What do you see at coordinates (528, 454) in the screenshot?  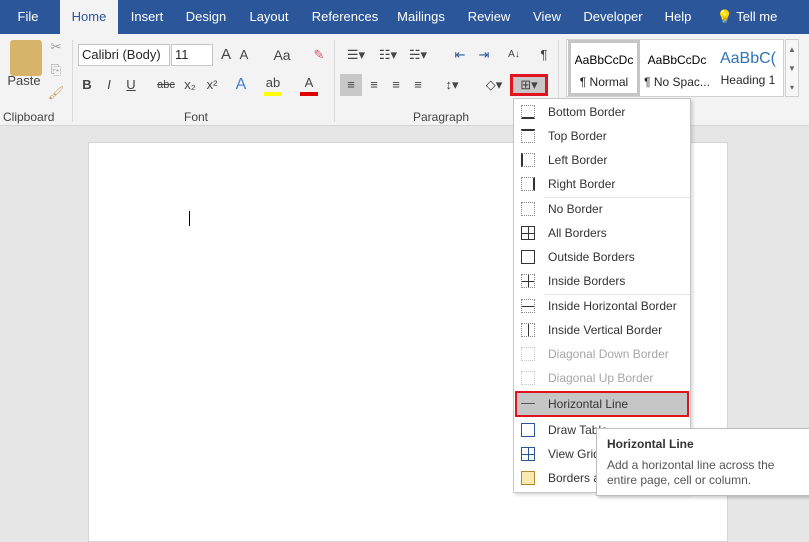 I see `view-gridlines-icon` at bounding box center [528, 454].